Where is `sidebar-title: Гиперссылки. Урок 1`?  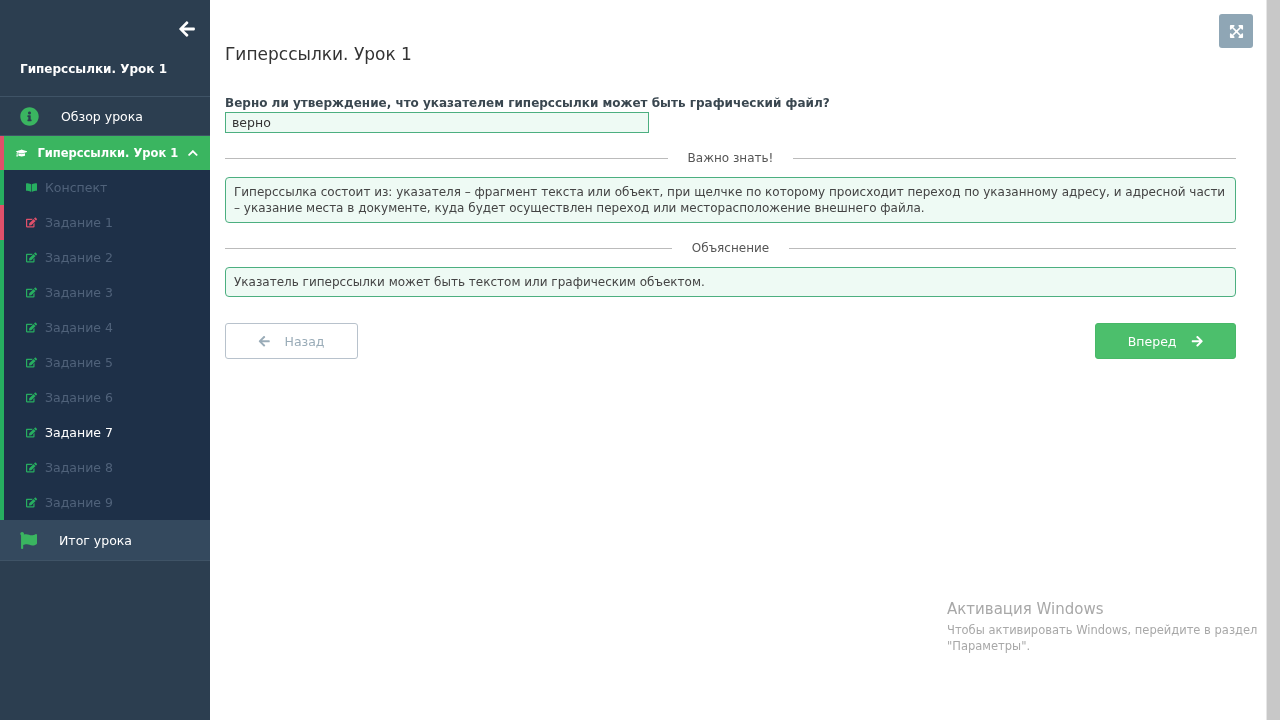 sidebar-title: Гиперссылки. Урок 1 is located at coordinates (105, 73).